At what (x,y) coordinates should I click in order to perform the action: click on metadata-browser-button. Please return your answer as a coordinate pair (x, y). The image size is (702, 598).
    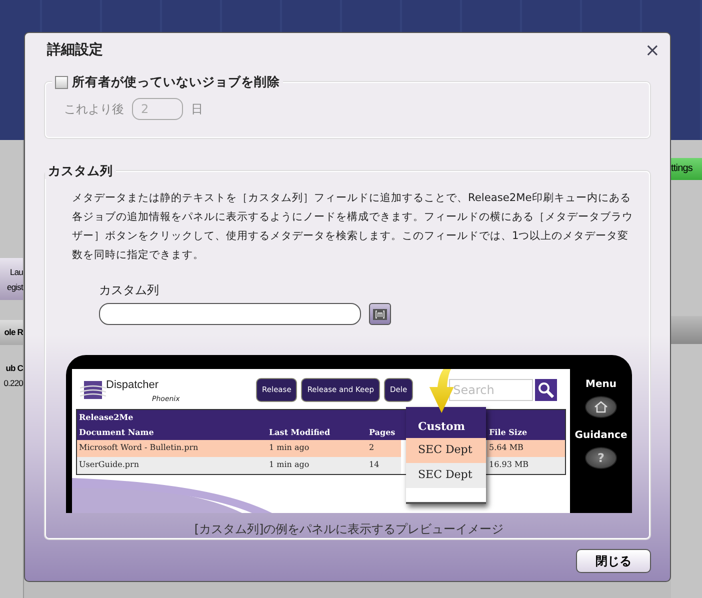
    Looking at the image, I should click on (380, 314).